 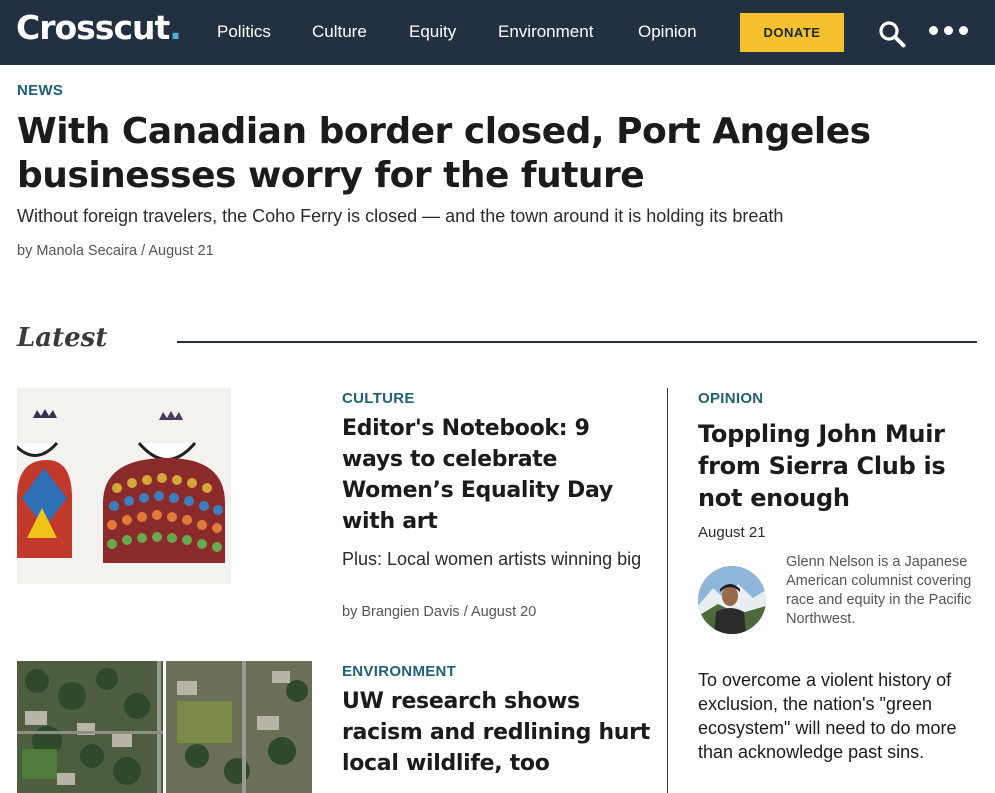 What do you see at coordinates (732, 600) in the screenshot?
I see `author-avatar` at bounding box center [732, 600].